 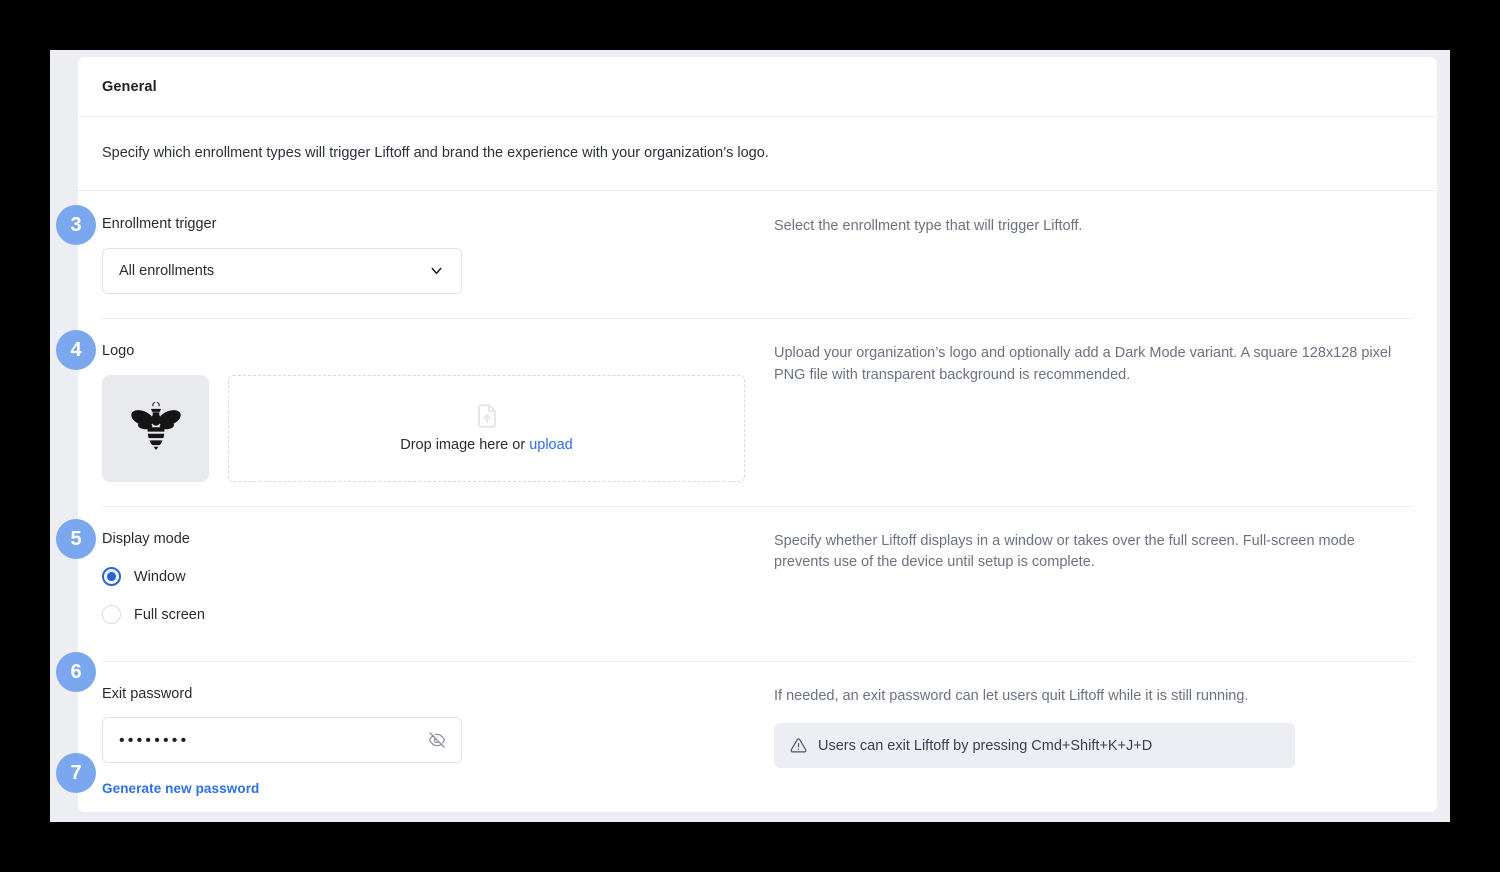 I want to click on logo-area: Drop image here or upload, so click(x=438, y=428).